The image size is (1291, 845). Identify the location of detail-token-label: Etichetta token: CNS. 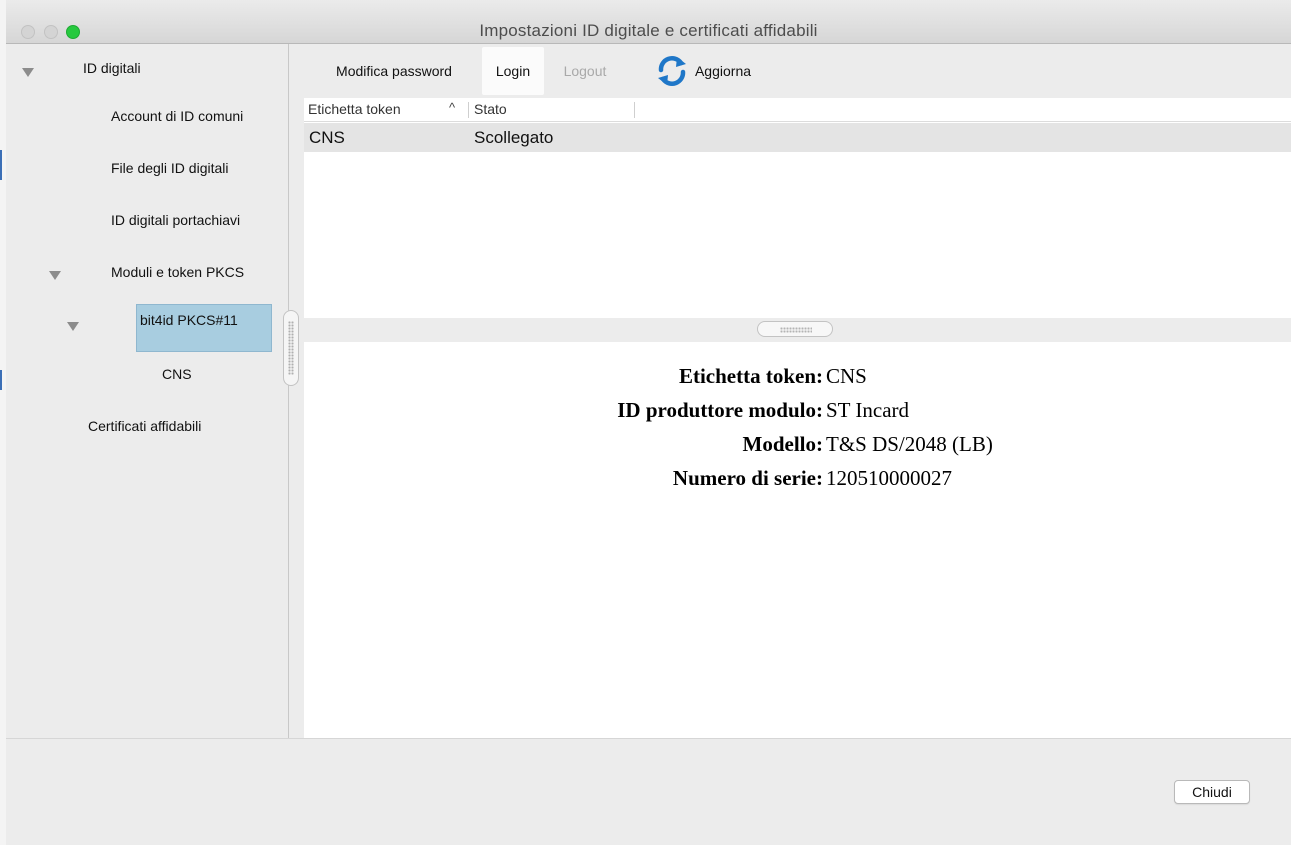
(797, 381).